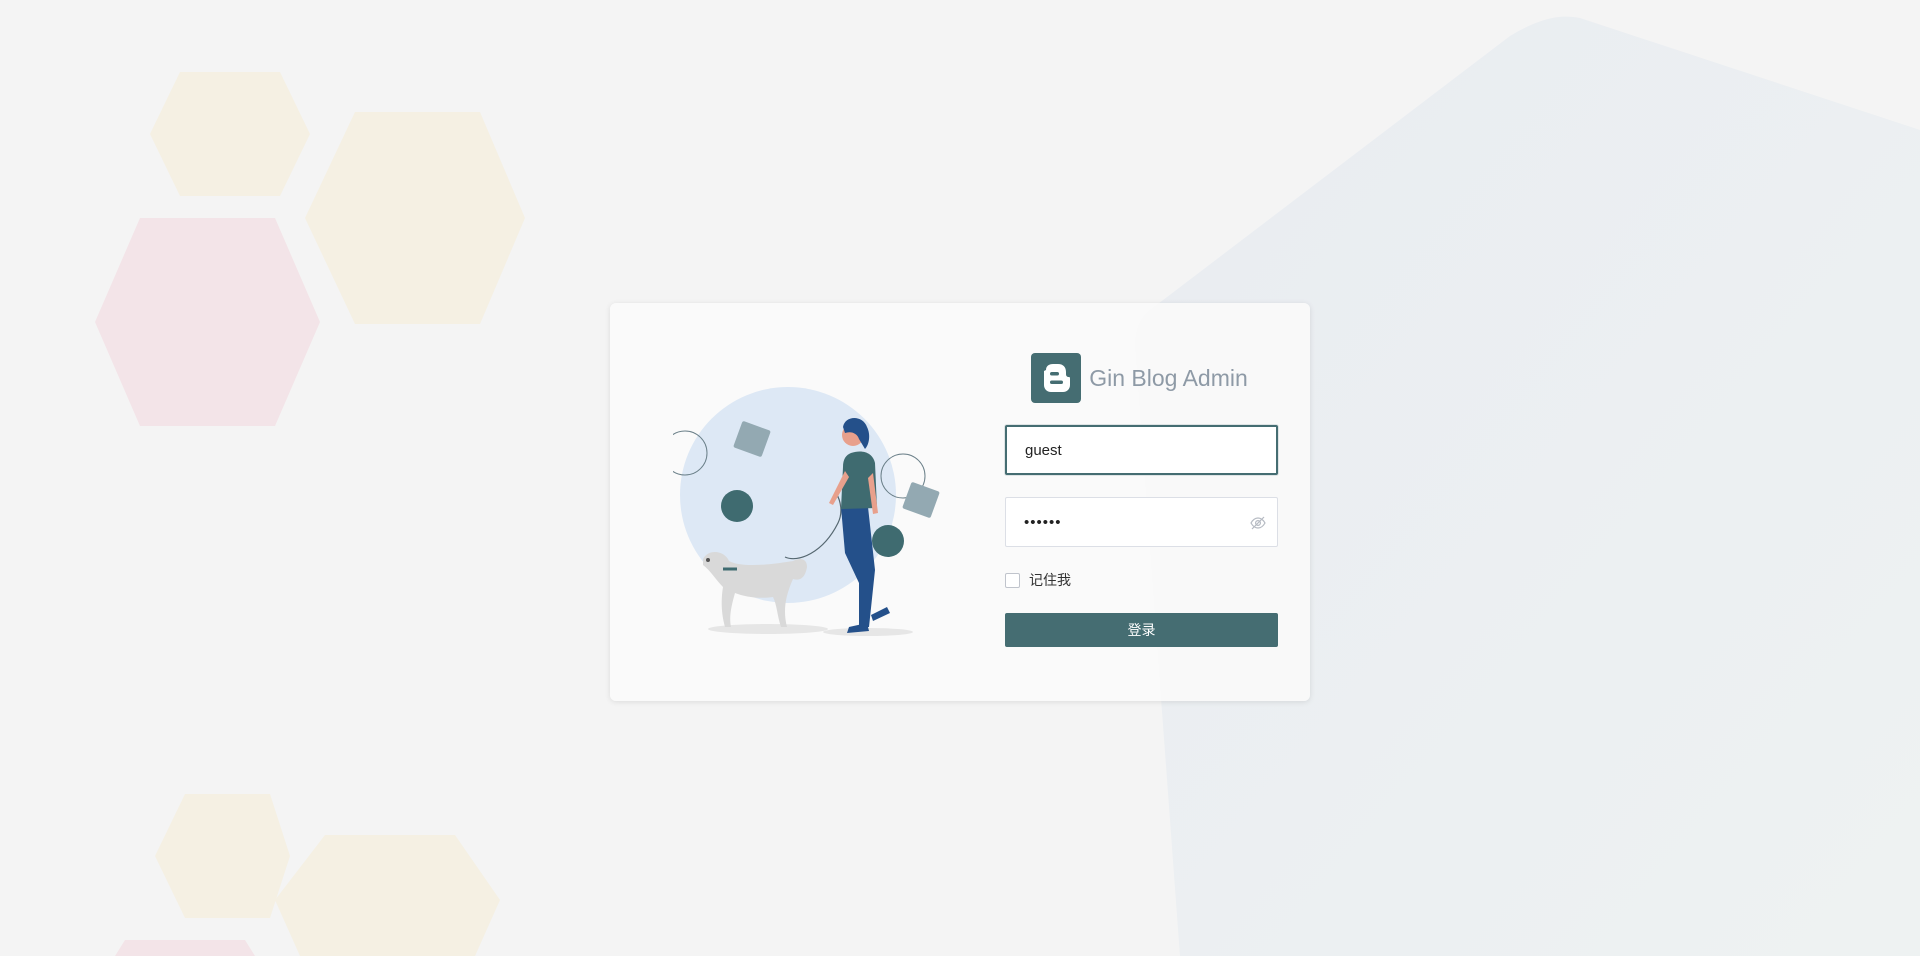  I want to click on remember-me-checkbox, so click(1012, 580).